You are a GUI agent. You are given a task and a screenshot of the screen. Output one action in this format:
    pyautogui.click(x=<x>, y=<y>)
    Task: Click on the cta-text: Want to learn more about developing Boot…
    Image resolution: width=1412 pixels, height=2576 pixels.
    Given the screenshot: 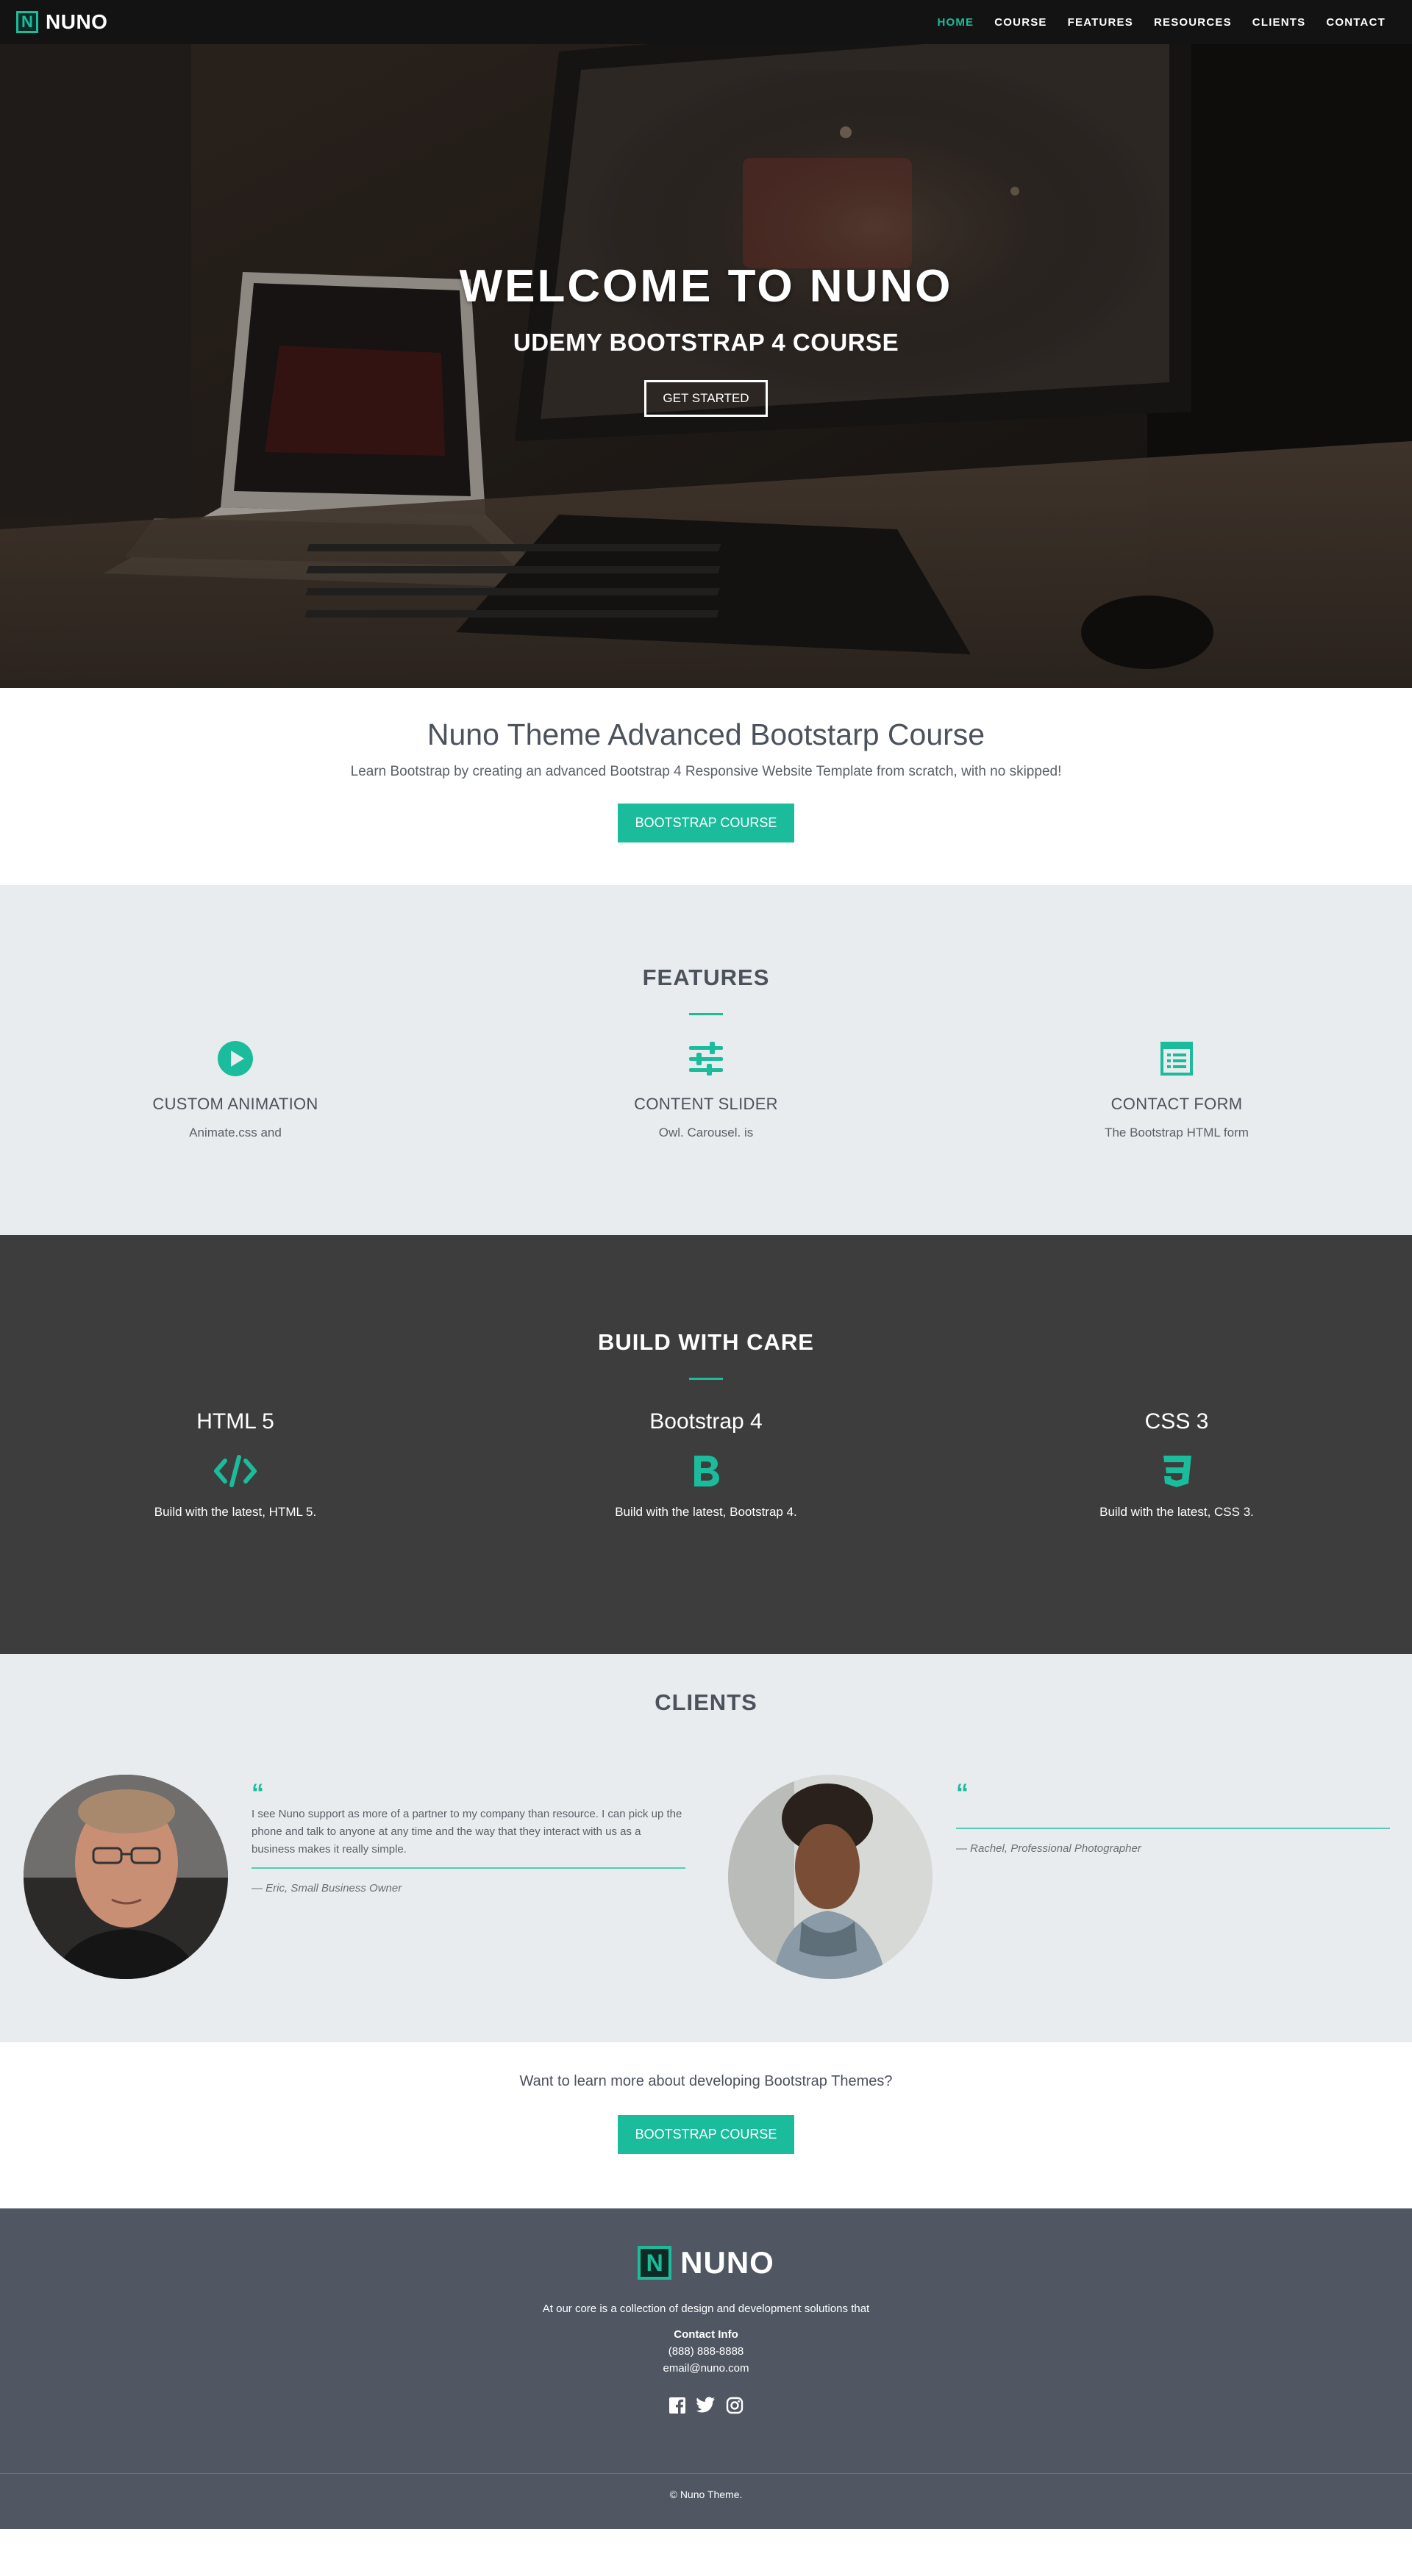 What is the action you would take?
    pyautogui.click(x=706, y=2081)
    